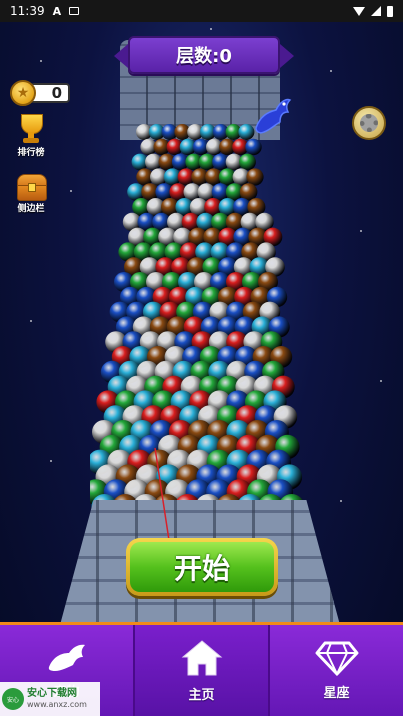  I want to click on status-time: 11:39, so click(27, 11).